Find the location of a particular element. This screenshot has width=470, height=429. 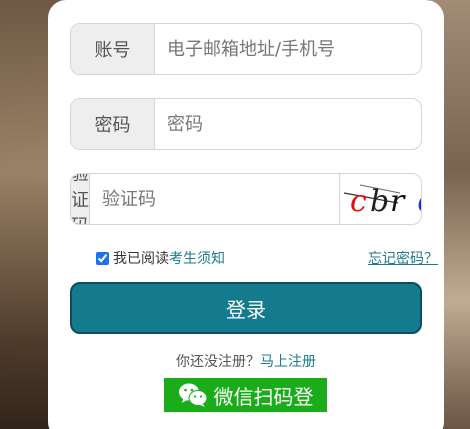

captcha-char: b is located at coordinates (379, 201).